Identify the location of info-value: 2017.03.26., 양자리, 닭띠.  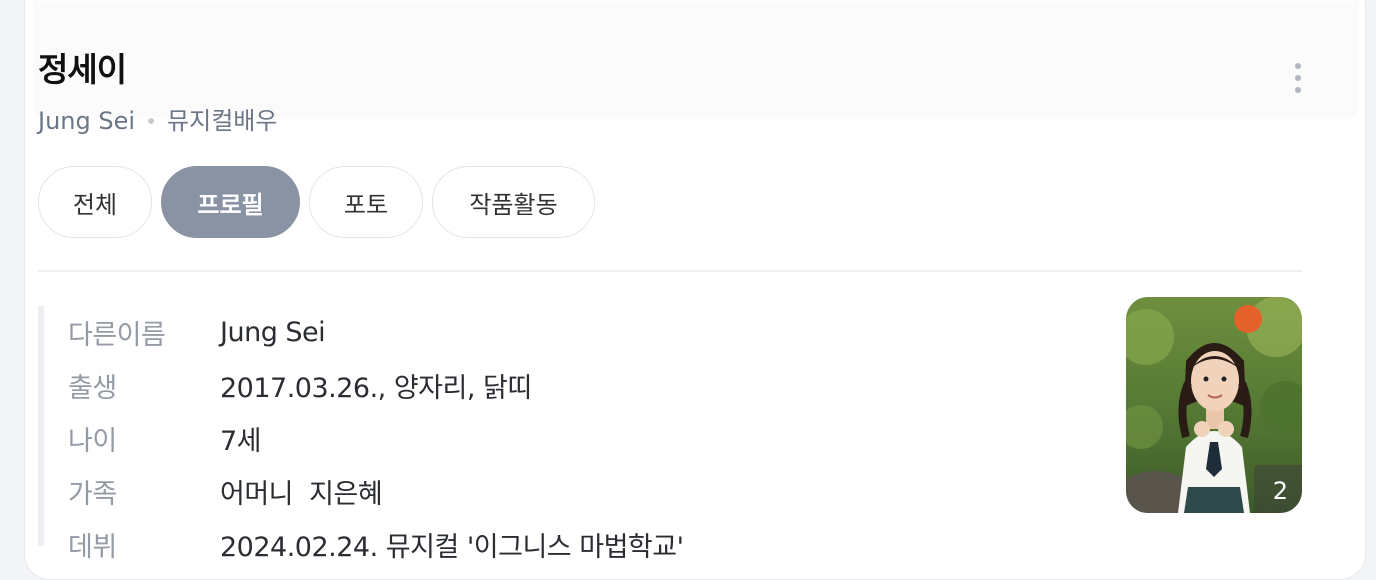
(376, 385).